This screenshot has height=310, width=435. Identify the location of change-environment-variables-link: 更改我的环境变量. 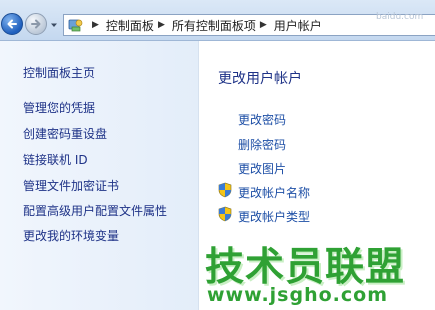
(71, 235).